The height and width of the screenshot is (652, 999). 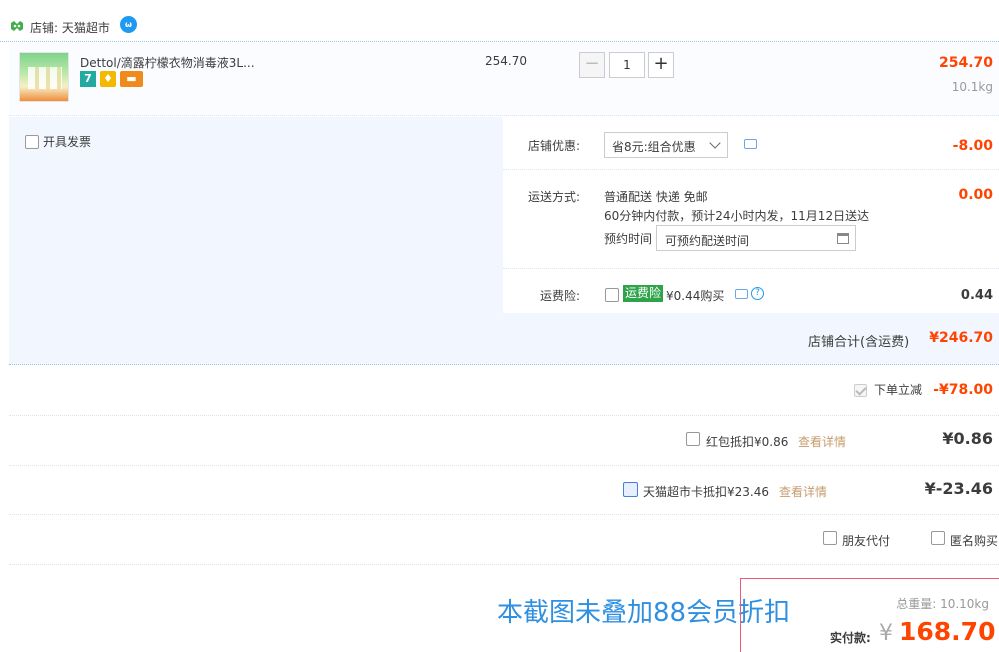 What do you see at coordinates (869, 615) in the screenshot?
I see `payment-summary: 总重量: 10.10kg 实付款: ¥ 168.70` at bounding box center [869, 615].